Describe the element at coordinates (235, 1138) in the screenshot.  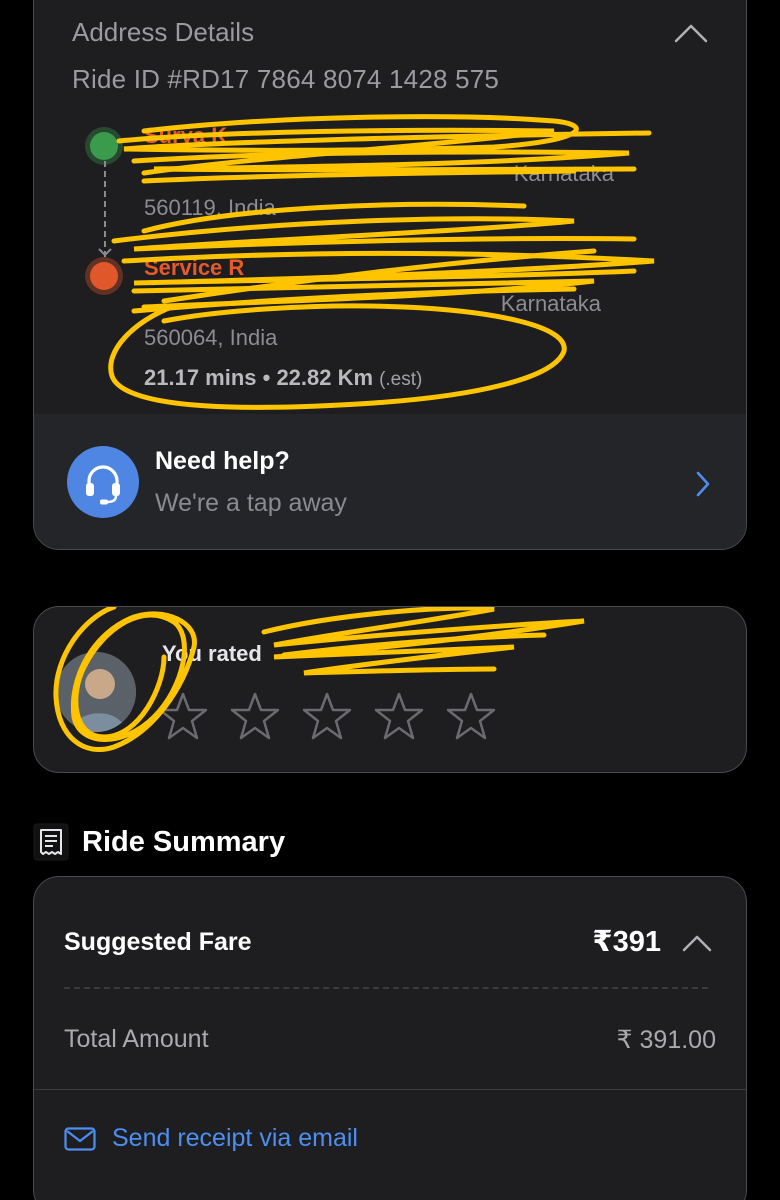
I see `send-receipt-link: Send receipt via email` at that location.